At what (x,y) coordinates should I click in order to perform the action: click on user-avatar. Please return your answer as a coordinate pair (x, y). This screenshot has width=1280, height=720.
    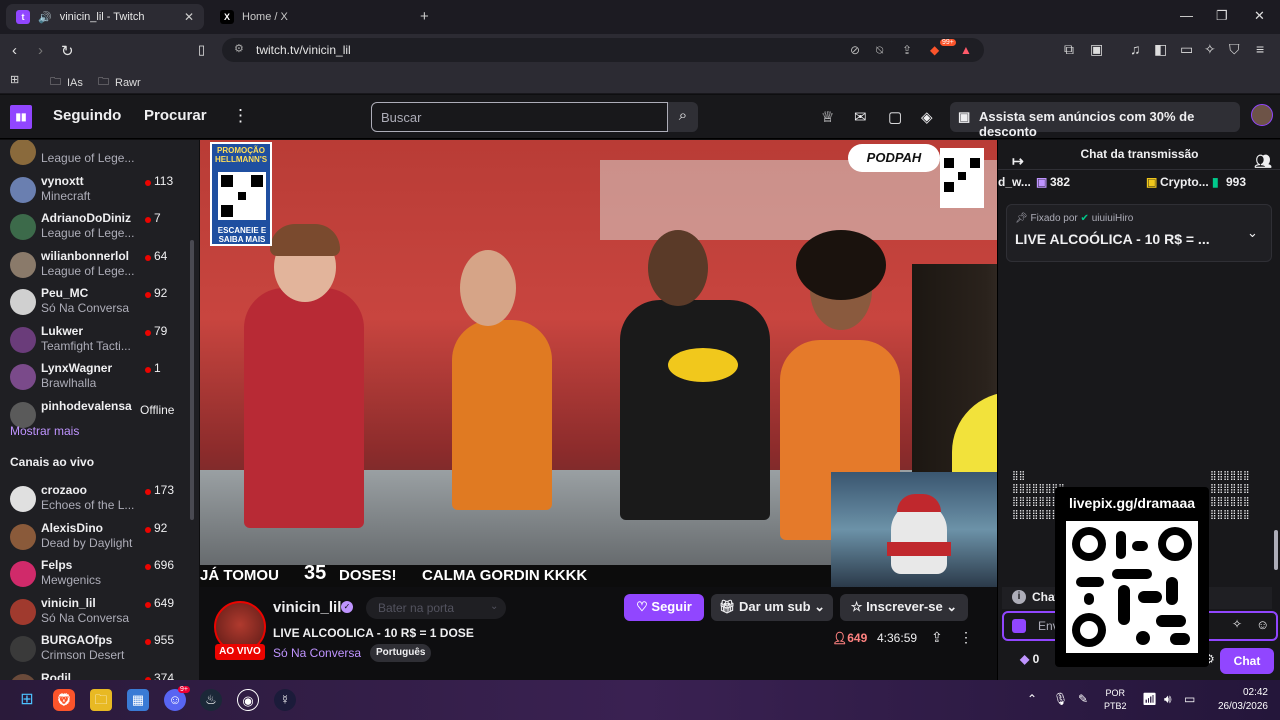
    Looking at the image, I should click on (1262, 115).